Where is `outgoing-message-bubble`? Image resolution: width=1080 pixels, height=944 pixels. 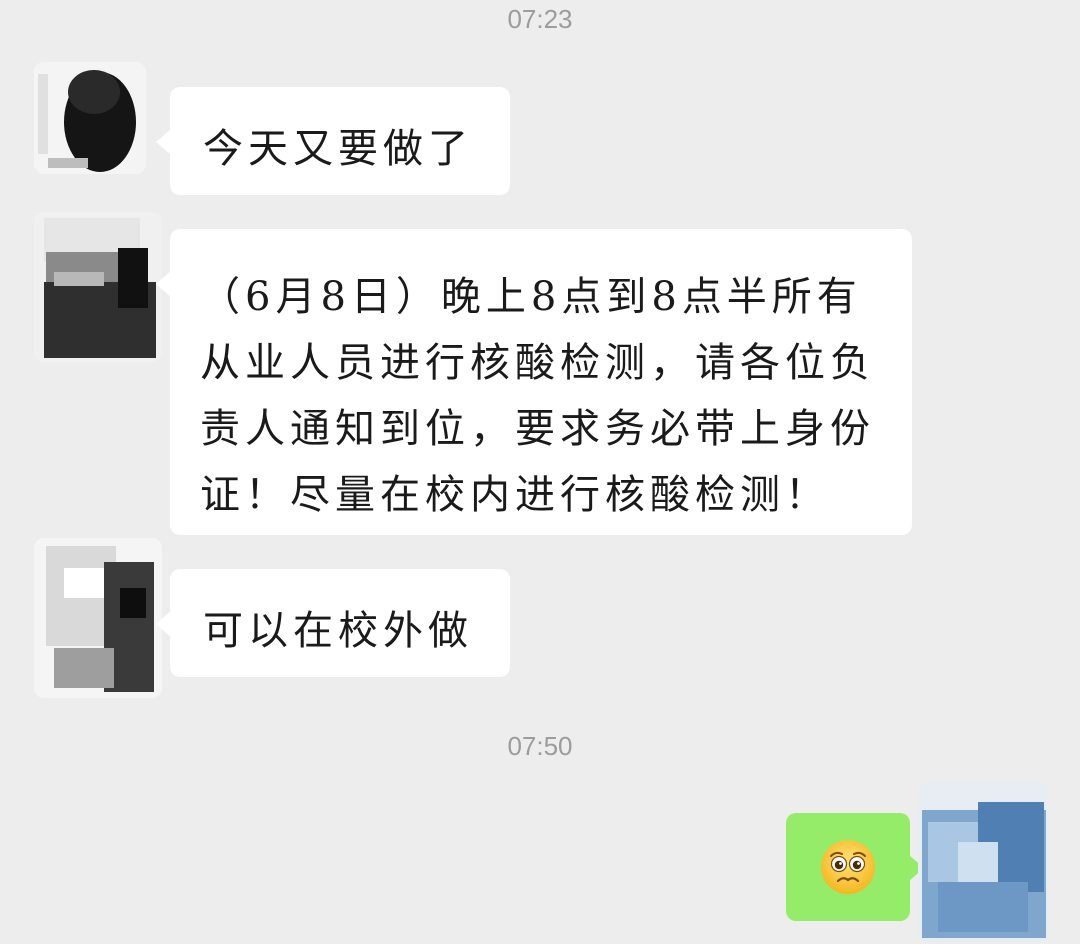
outgoing-message-bubble is located at coordinates (855, 867).